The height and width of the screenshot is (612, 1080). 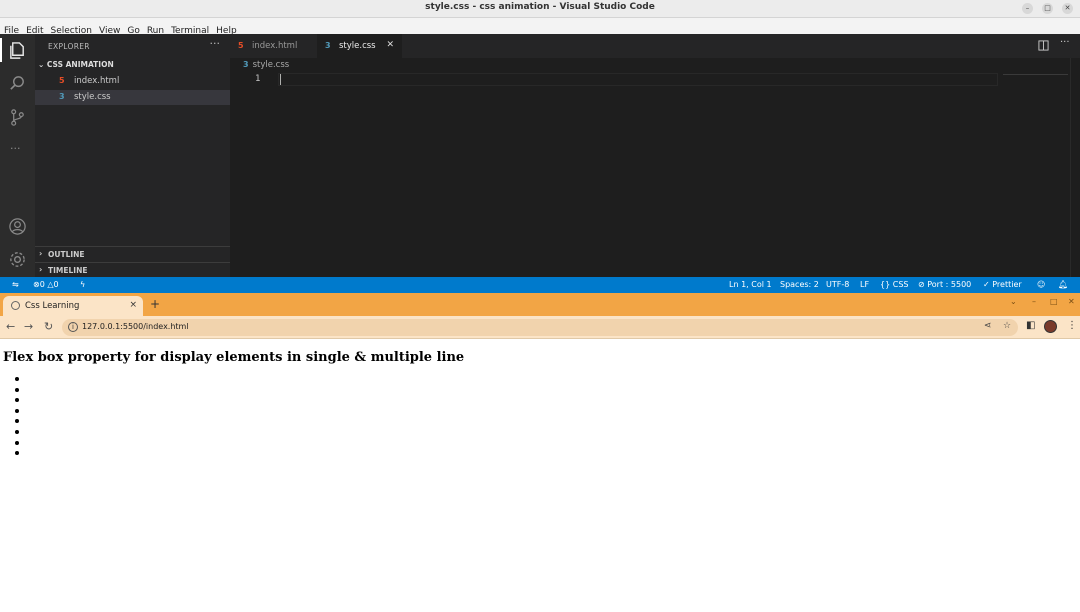 I want to click on activity-bar: ···, so click(x=17, y=155).